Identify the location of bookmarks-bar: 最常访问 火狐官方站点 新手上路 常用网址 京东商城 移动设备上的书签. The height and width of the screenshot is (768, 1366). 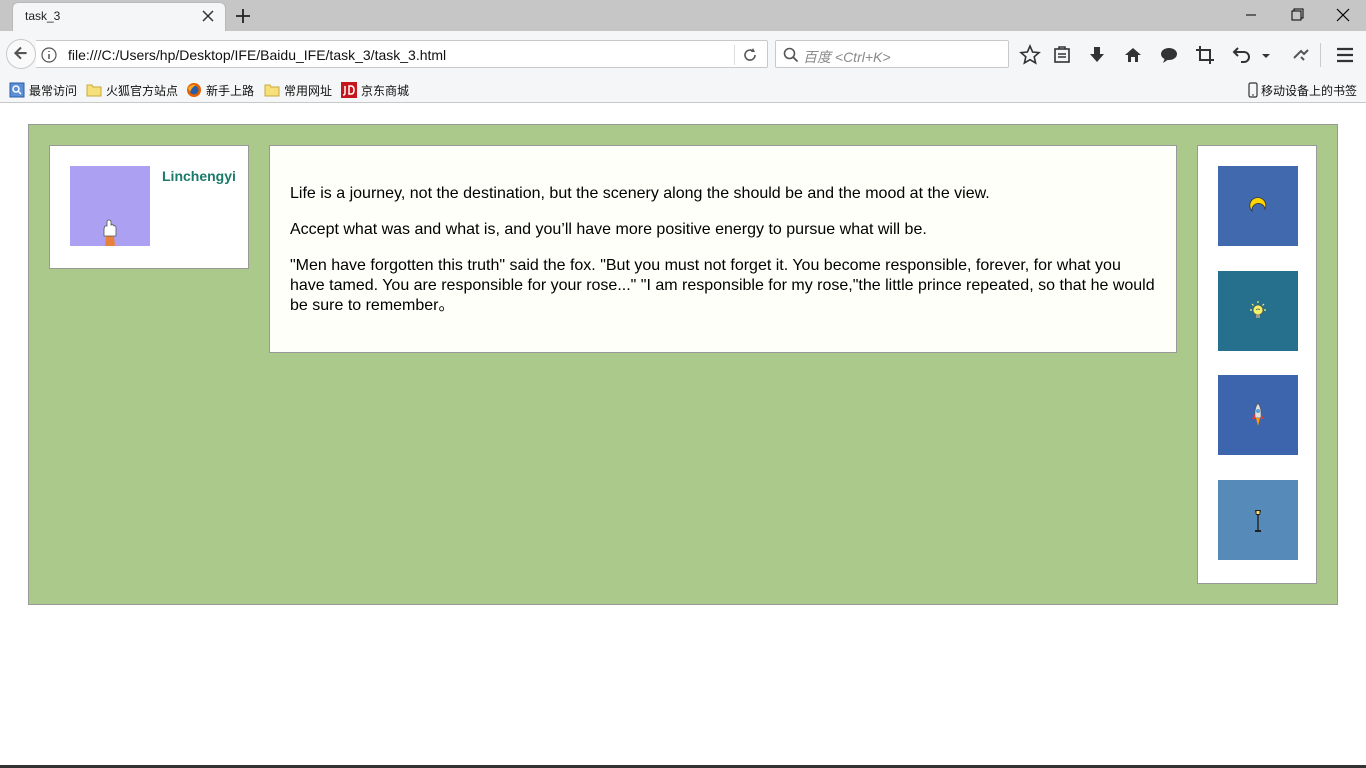
(683, 90).